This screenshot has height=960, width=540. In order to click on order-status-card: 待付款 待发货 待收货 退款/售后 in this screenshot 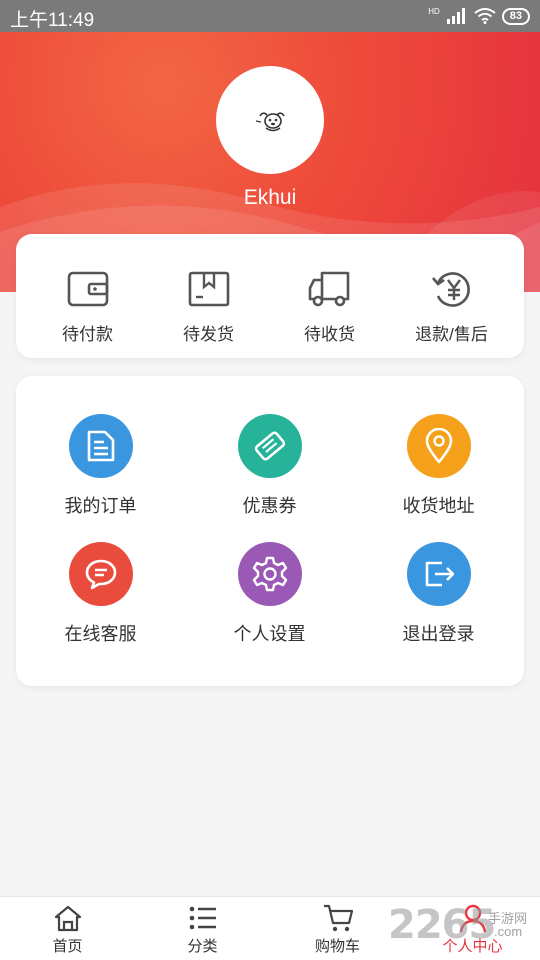, I will do `click(270, 296)`.